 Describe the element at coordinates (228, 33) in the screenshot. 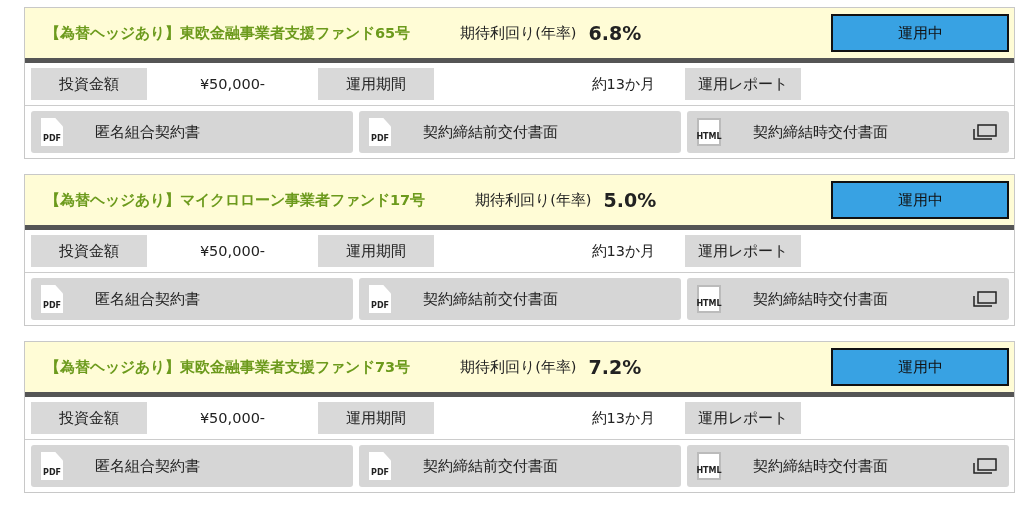

I see `fund-title: 【為替ヘッジあり】東欧金融事業者支援ファンド65号` at that location.